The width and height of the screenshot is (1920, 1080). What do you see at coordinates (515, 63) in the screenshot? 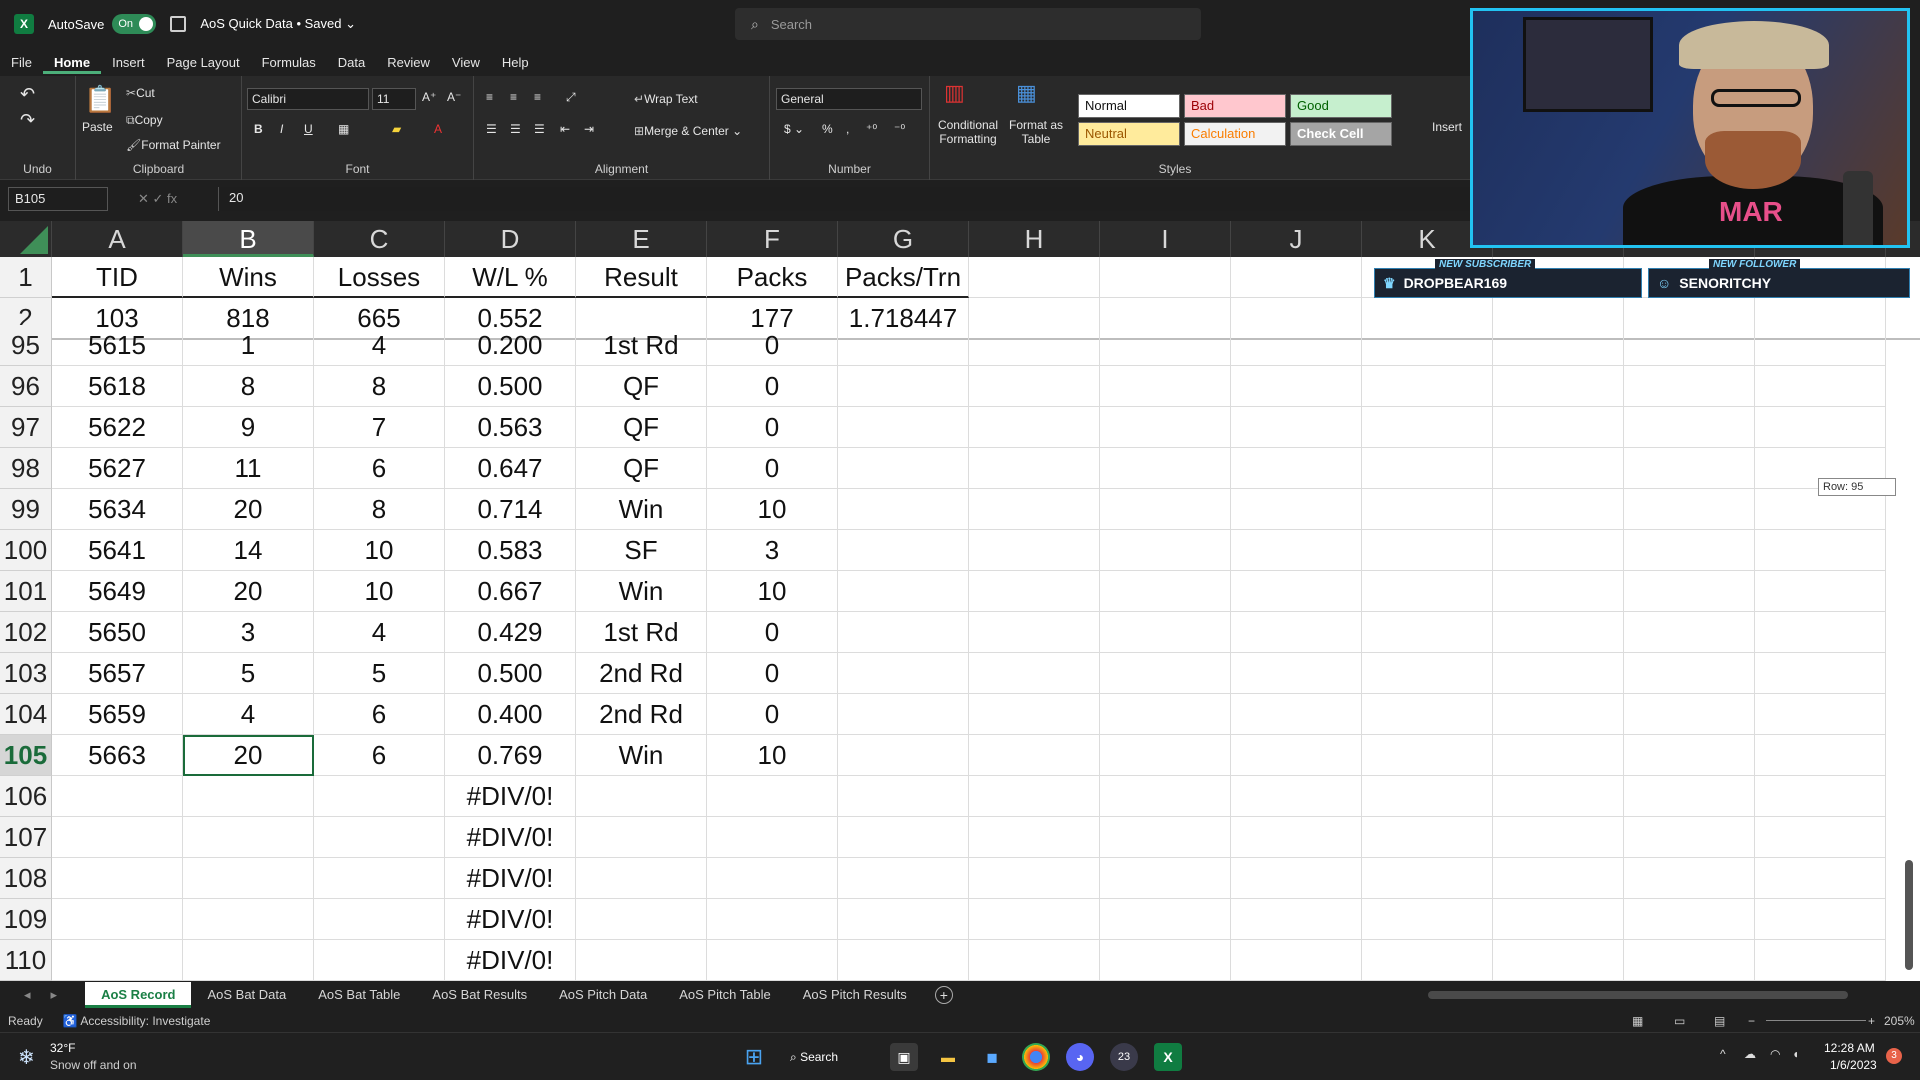
I see `tab-help: Help` at bounding box center [515, 63].